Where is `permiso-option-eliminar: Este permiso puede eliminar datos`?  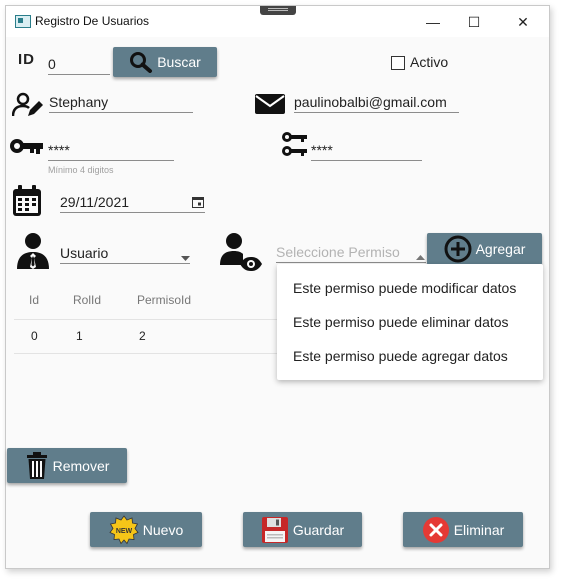
permiso-option-eliminar: Este permiso puede eliminar datos is located at coordinates (401, 322).